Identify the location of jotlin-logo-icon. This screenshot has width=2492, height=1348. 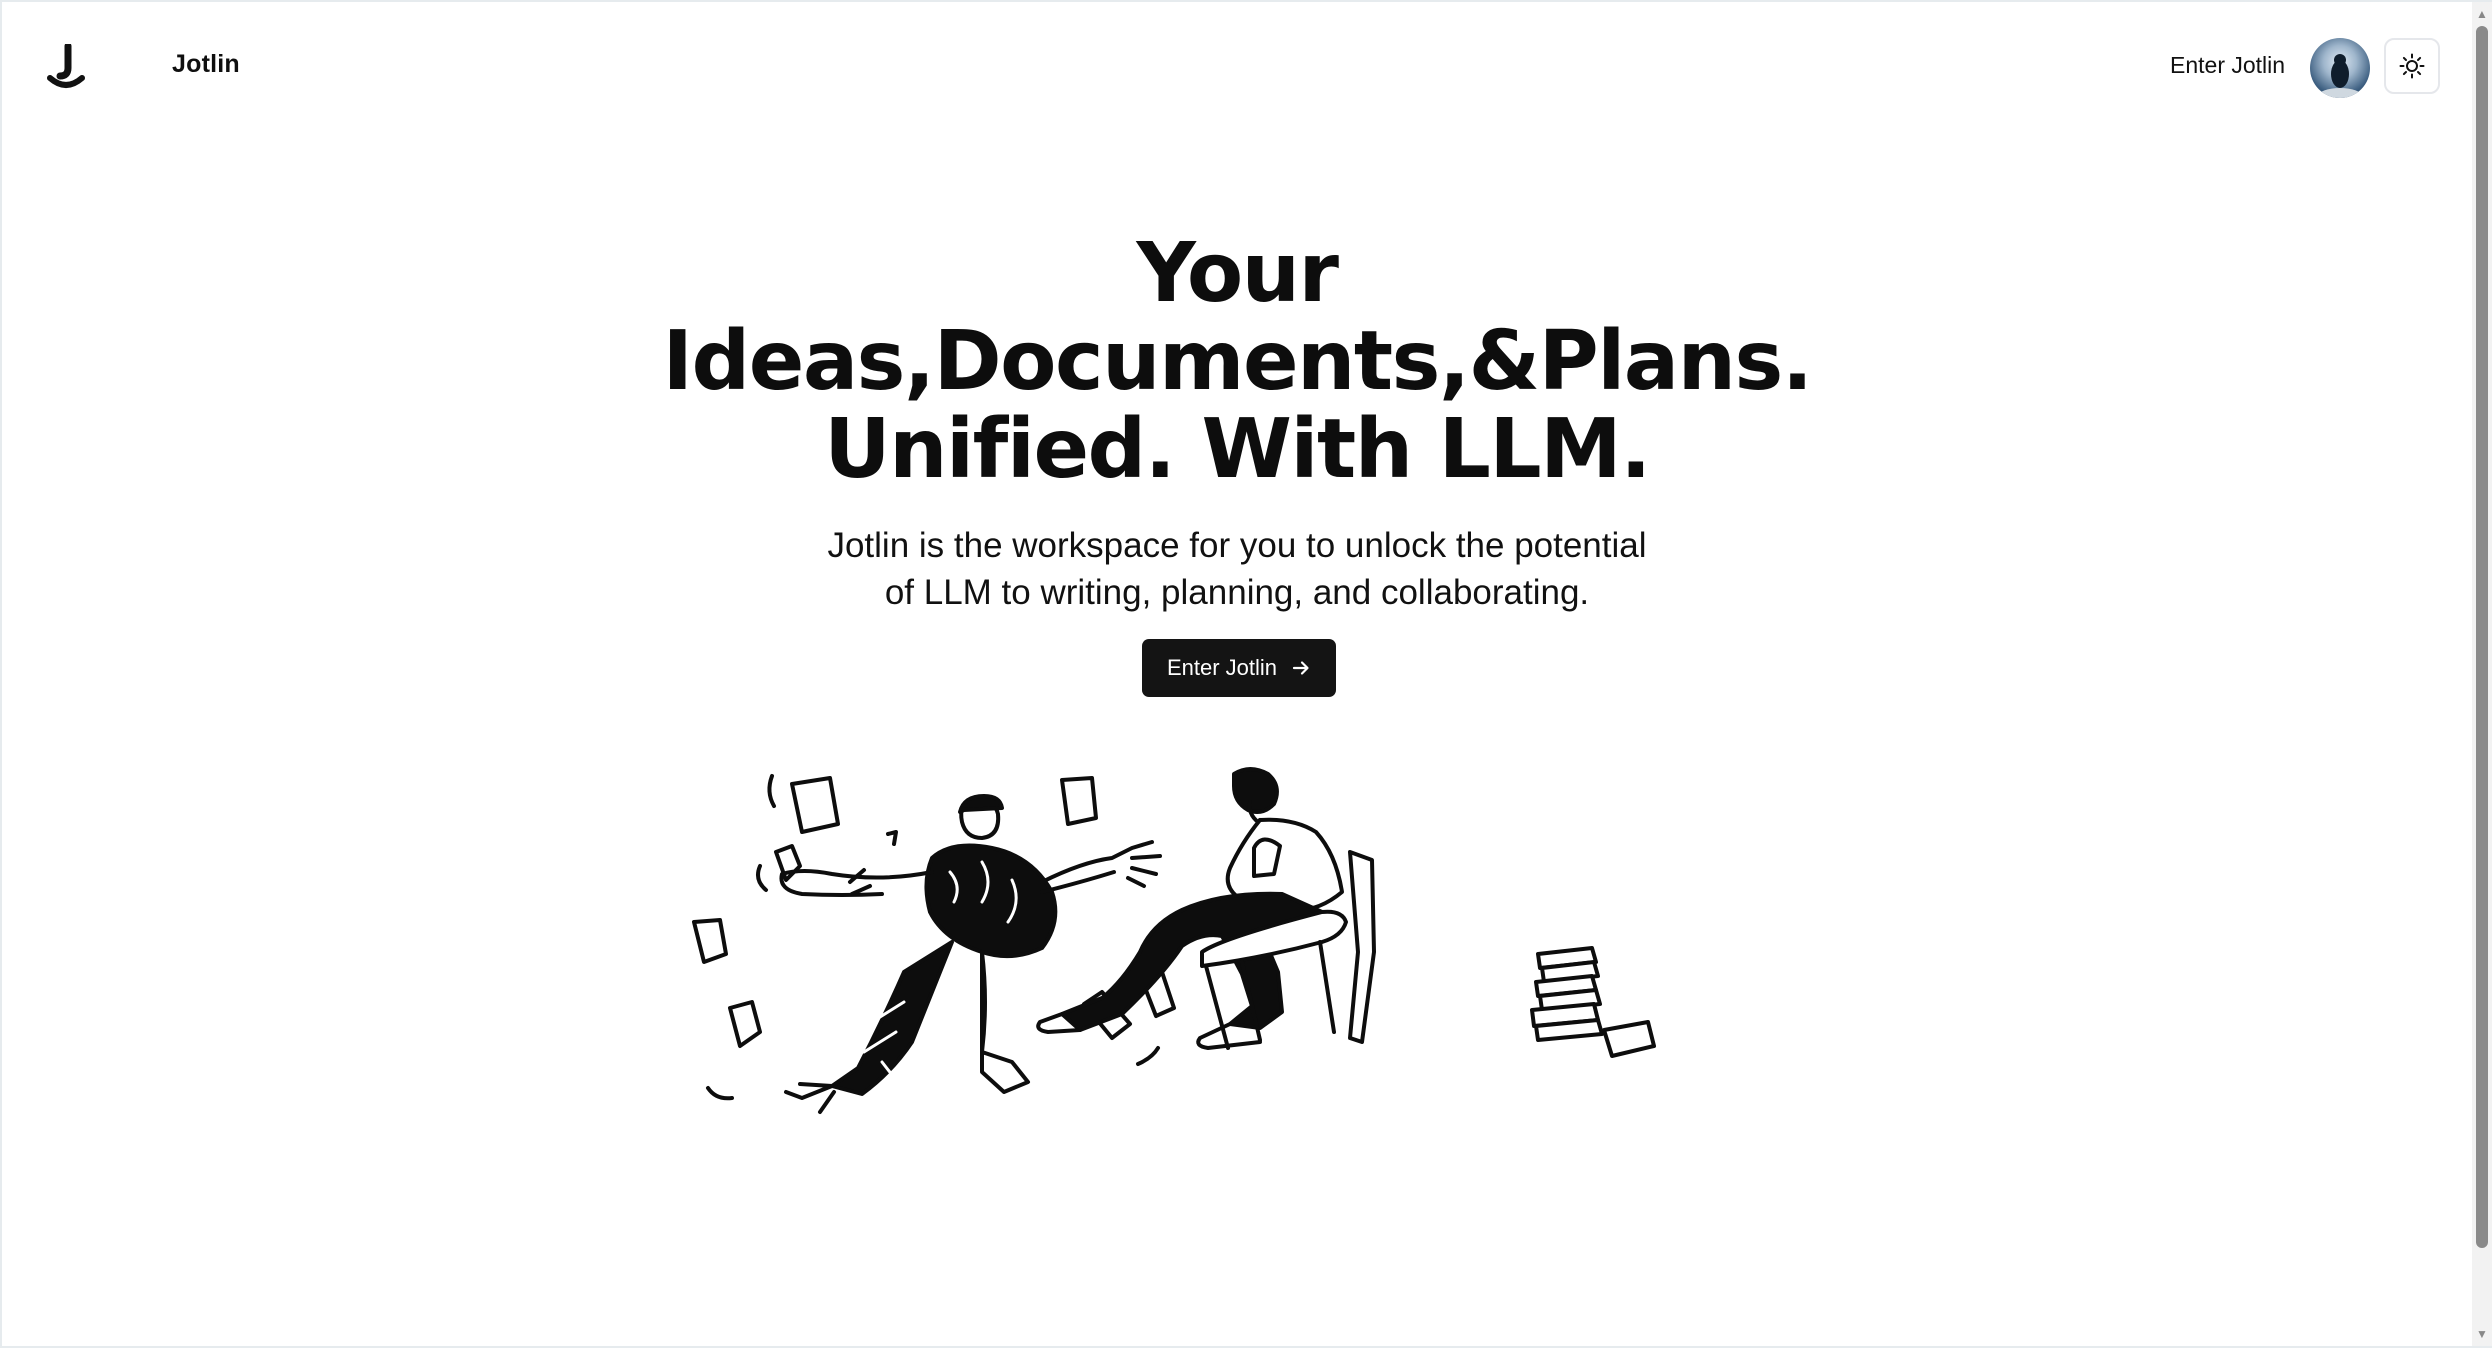
(66, 68).